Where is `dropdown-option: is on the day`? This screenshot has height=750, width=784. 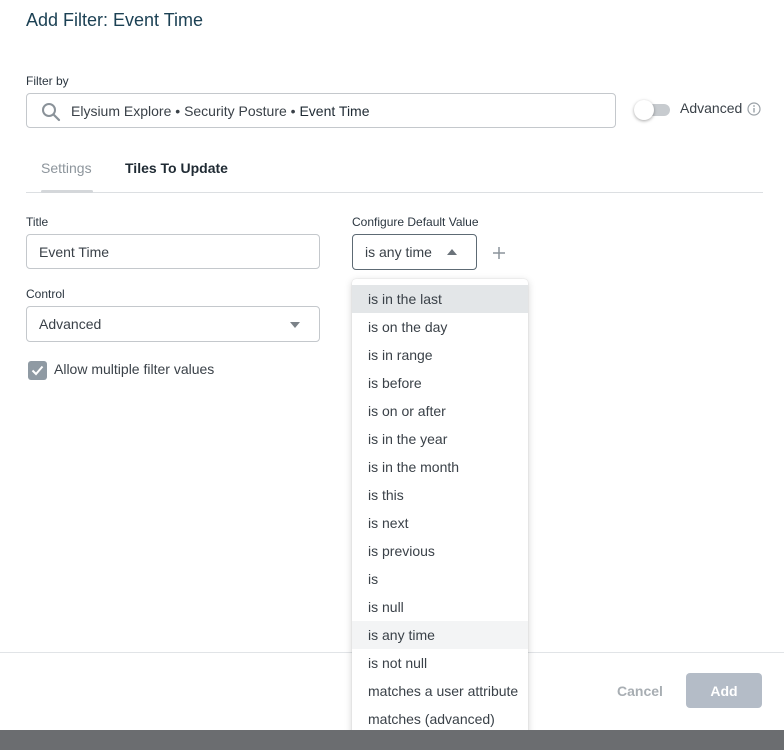
dropdown-option: is on the day is located at coordinates (440, 327).